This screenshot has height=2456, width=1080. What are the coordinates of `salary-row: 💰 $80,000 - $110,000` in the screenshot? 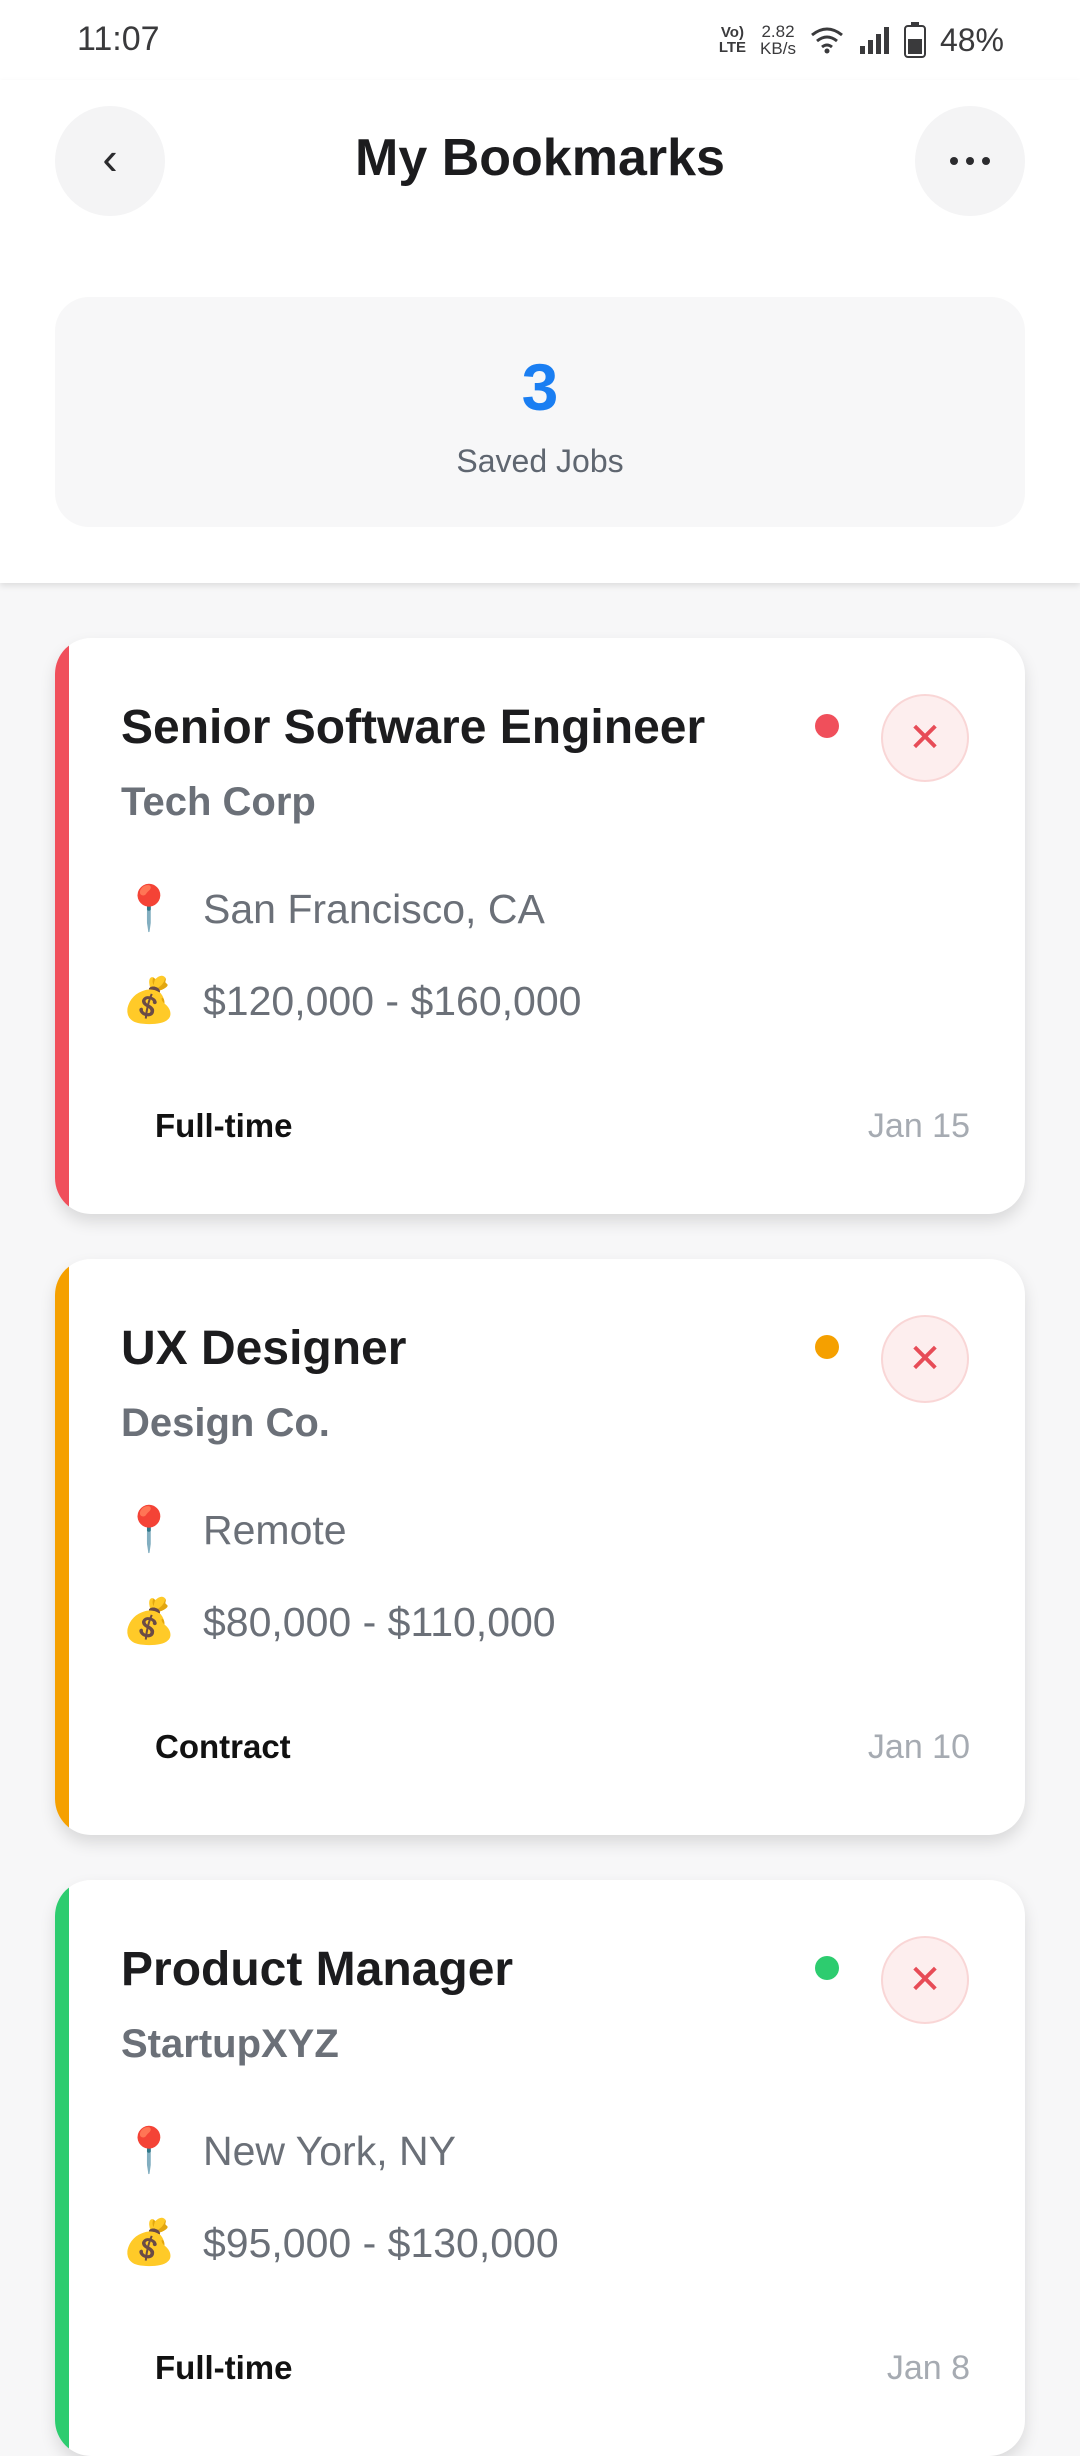 It's located at (338, 1622).